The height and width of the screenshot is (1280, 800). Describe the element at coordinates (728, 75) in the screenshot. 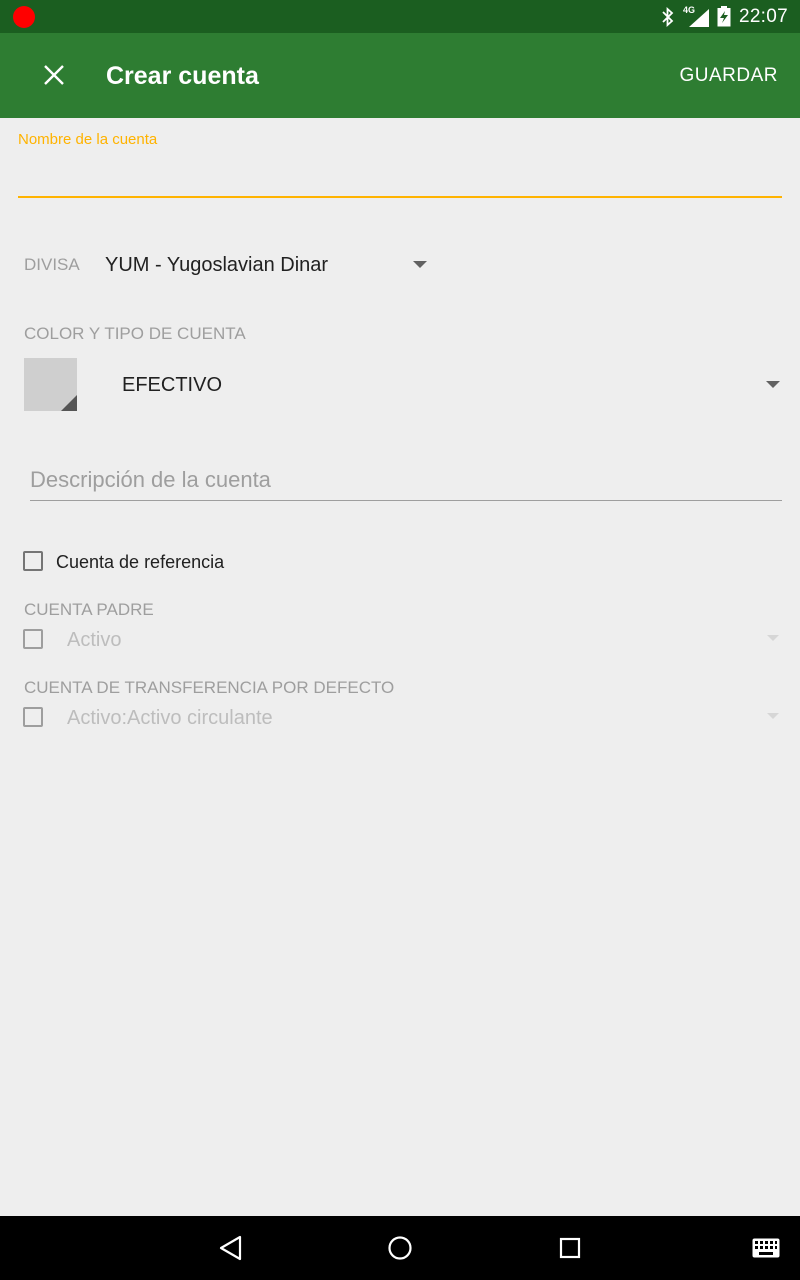

I see `save-button: GUARDAR` at that location.